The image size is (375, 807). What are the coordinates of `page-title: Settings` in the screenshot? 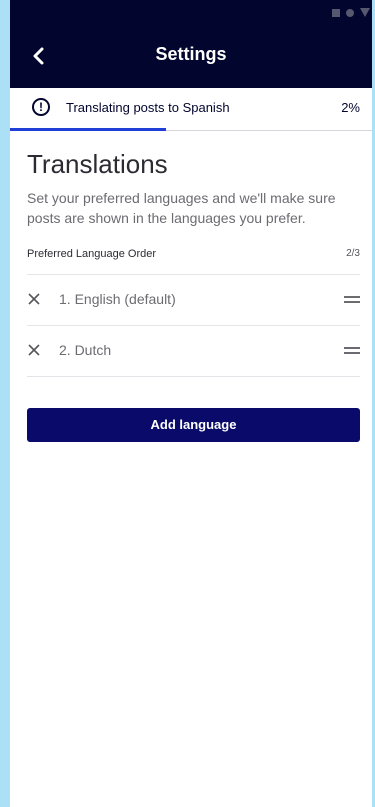 It's located at (191, 54).